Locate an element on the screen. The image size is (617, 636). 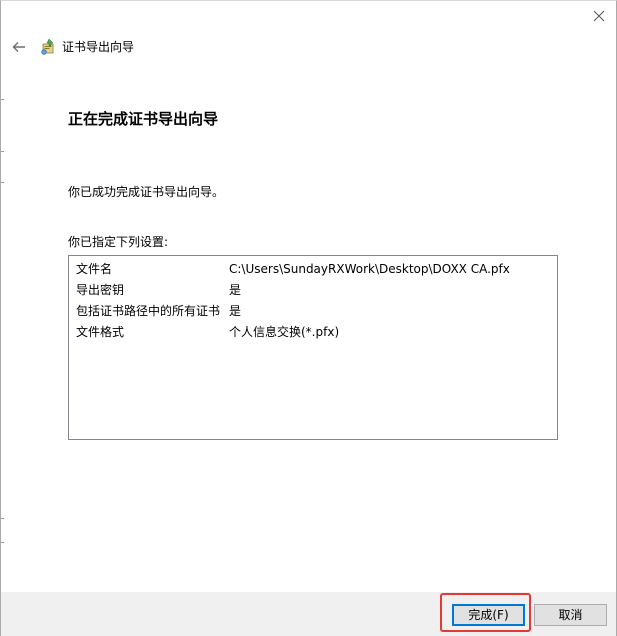
back-button is located at coordinates (19, 47).